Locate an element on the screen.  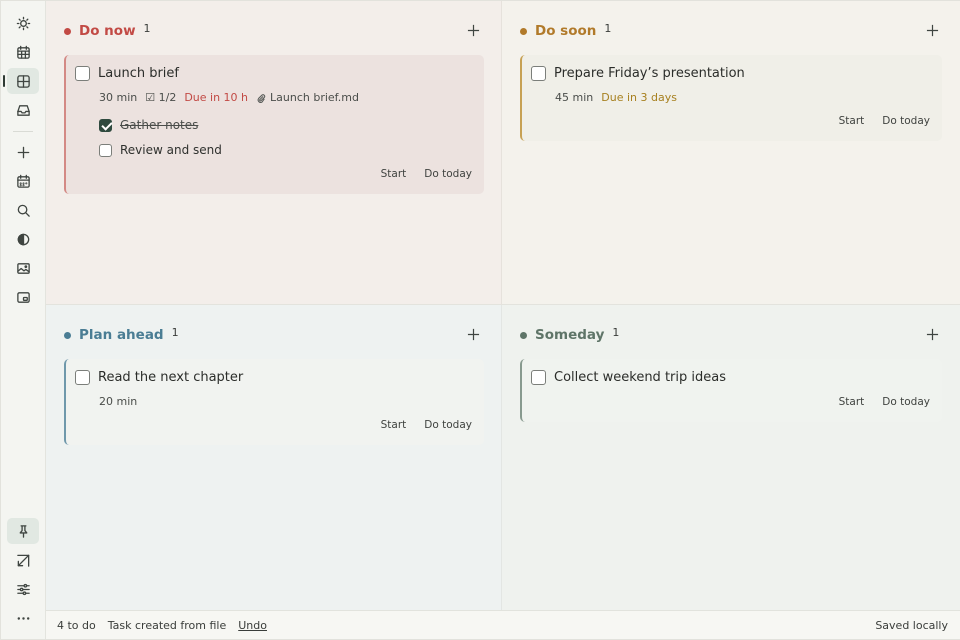
task-duration: 45 min is located at coordinates (574, 97).